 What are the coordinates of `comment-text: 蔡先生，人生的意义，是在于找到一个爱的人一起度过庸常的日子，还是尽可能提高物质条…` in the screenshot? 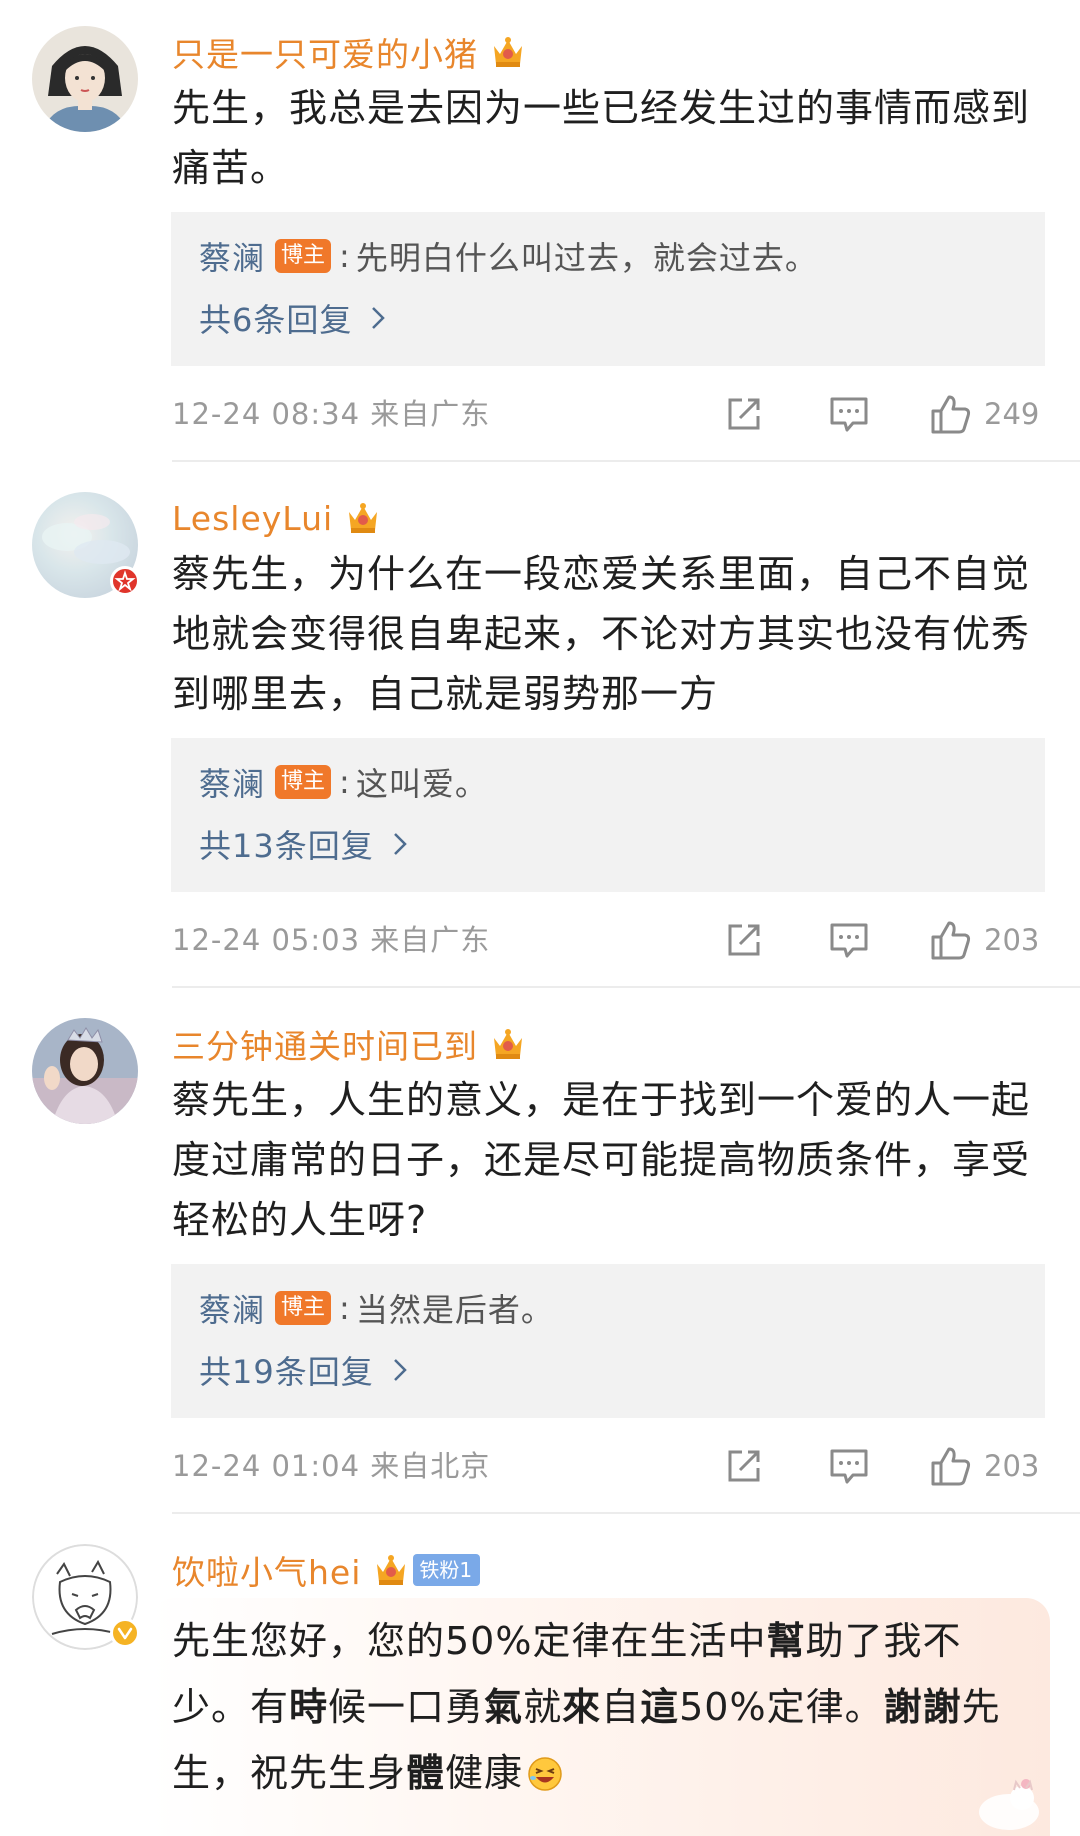 It's located at (601, 1160).